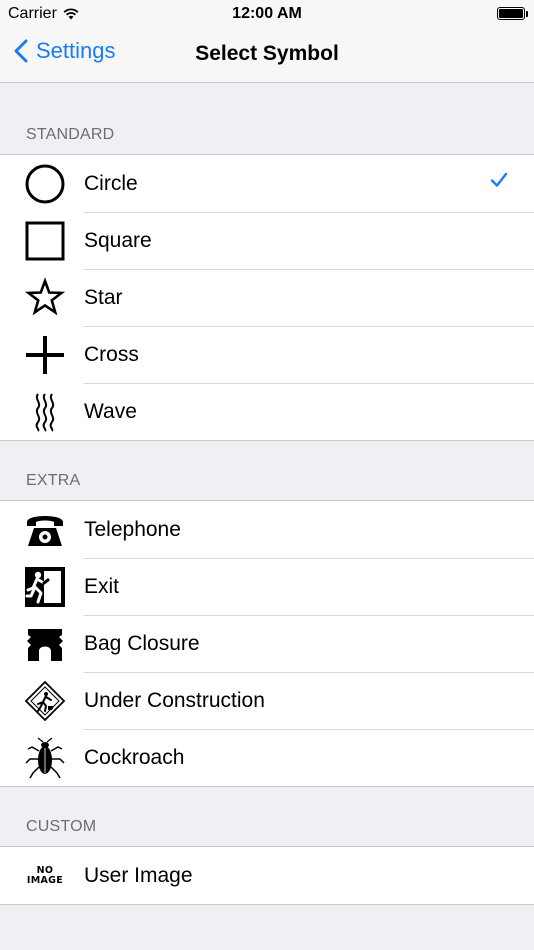 The width and height of the screenshot is (534, 950). What do you see at coordinates (45, 412) in the screenshot?
I see `wave-icon` at bounding box center [45, 412].